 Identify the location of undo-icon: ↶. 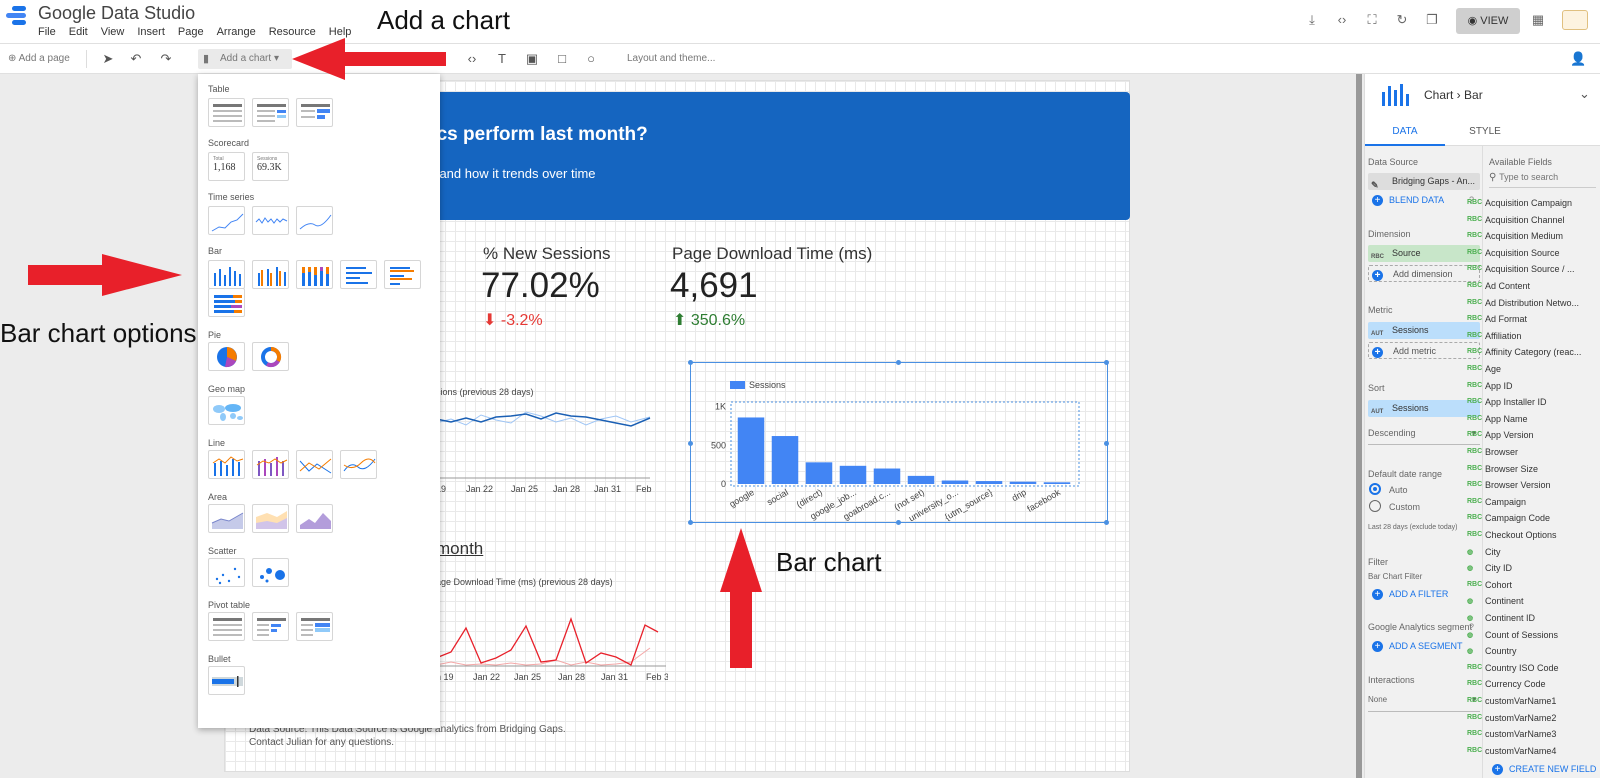
(136, 59).